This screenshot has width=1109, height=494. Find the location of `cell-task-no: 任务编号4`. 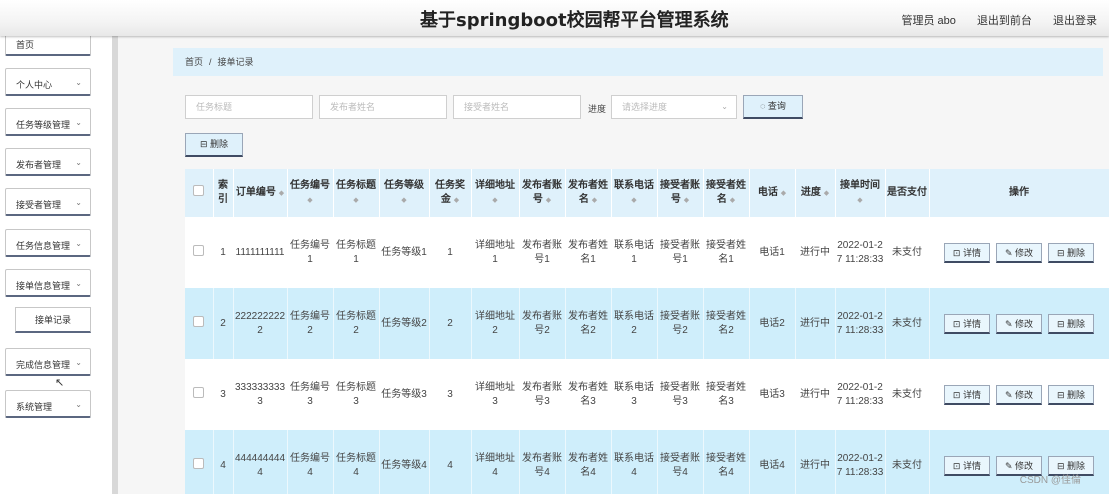

cell-task-no: 任务编号4 is located at coordinates (310, 462).